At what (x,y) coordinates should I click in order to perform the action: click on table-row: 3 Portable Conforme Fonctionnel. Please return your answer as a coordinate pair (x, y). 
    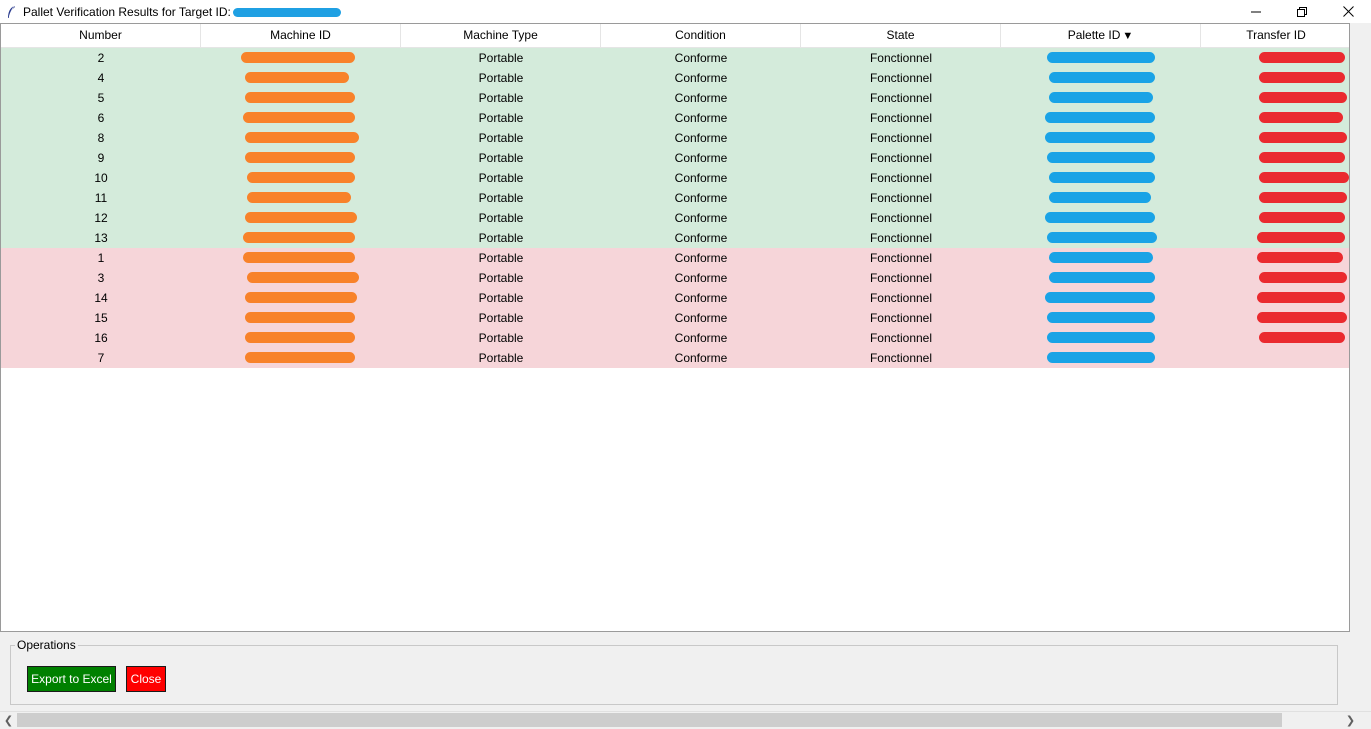
    Looking at the image, I should click on (675, 278).